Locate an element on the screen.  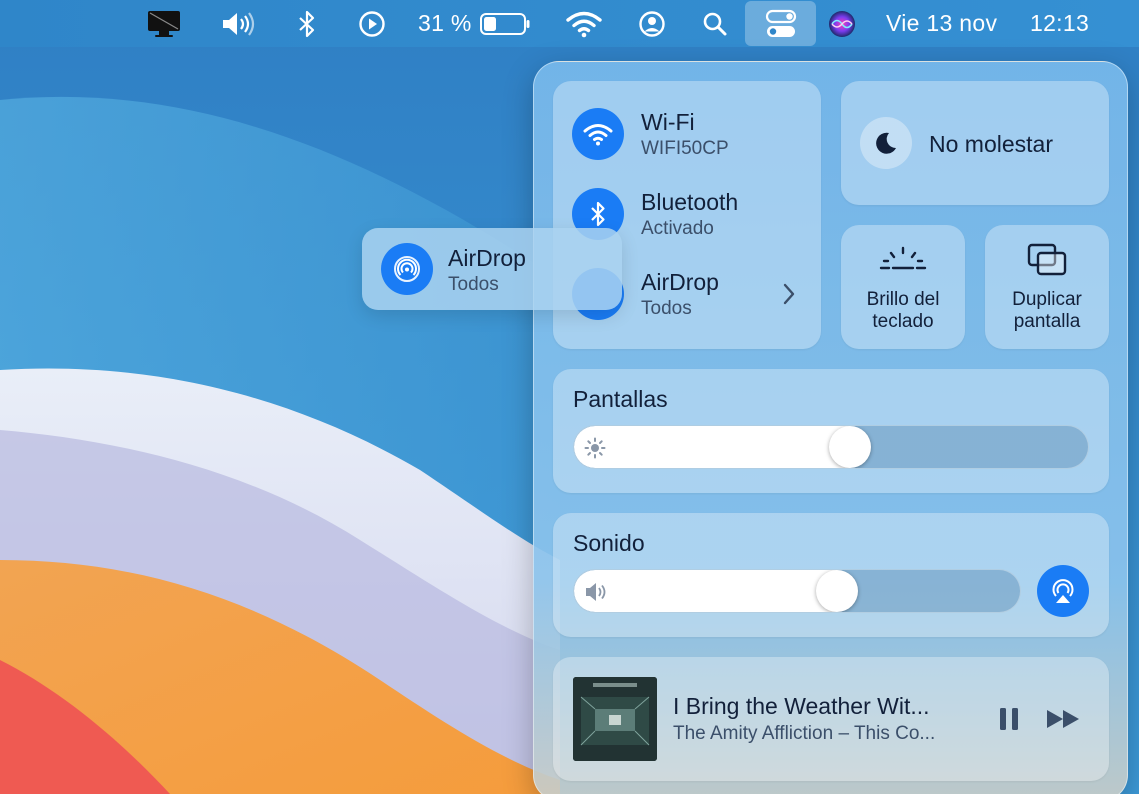
user-icon is located at coordinates (652, 23).